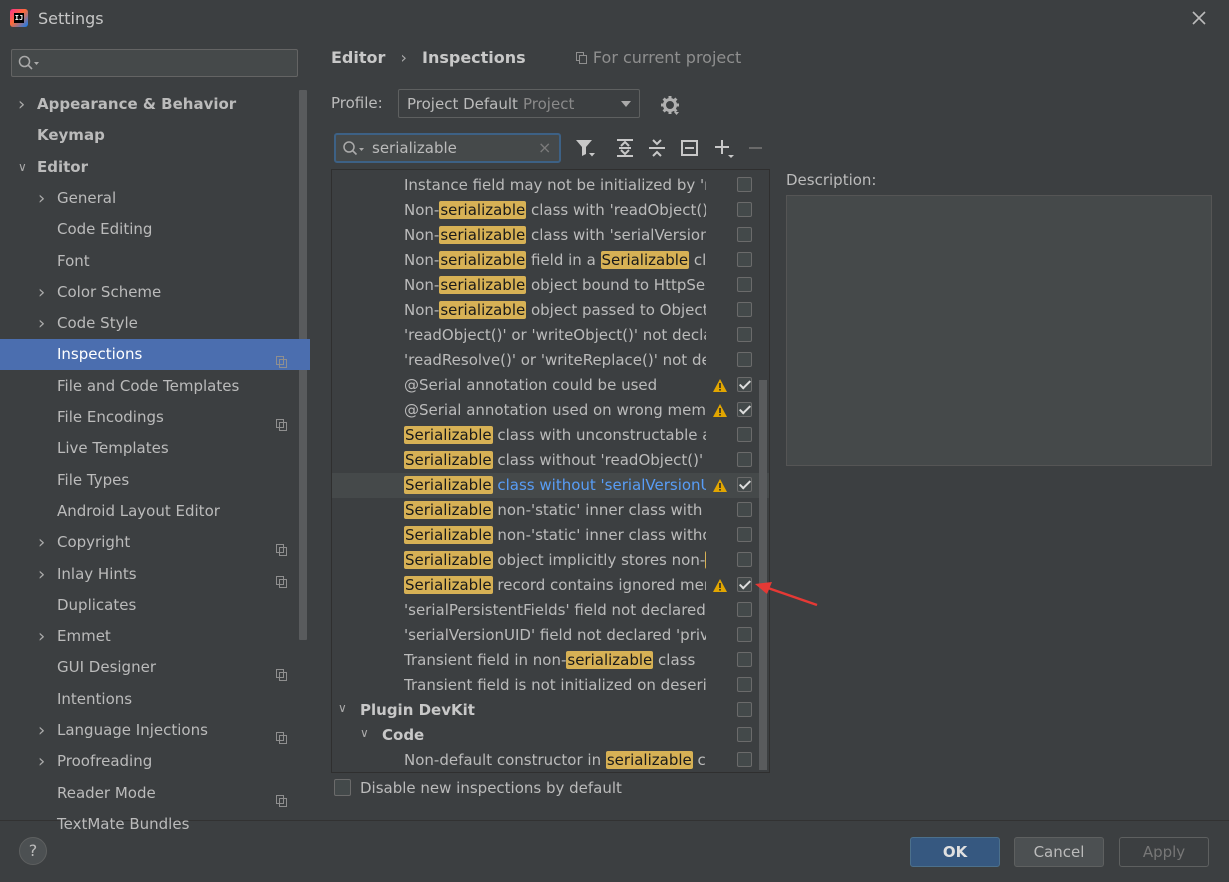  I want to click on sidebar-item-file-types: File Types, so click(155, 480).